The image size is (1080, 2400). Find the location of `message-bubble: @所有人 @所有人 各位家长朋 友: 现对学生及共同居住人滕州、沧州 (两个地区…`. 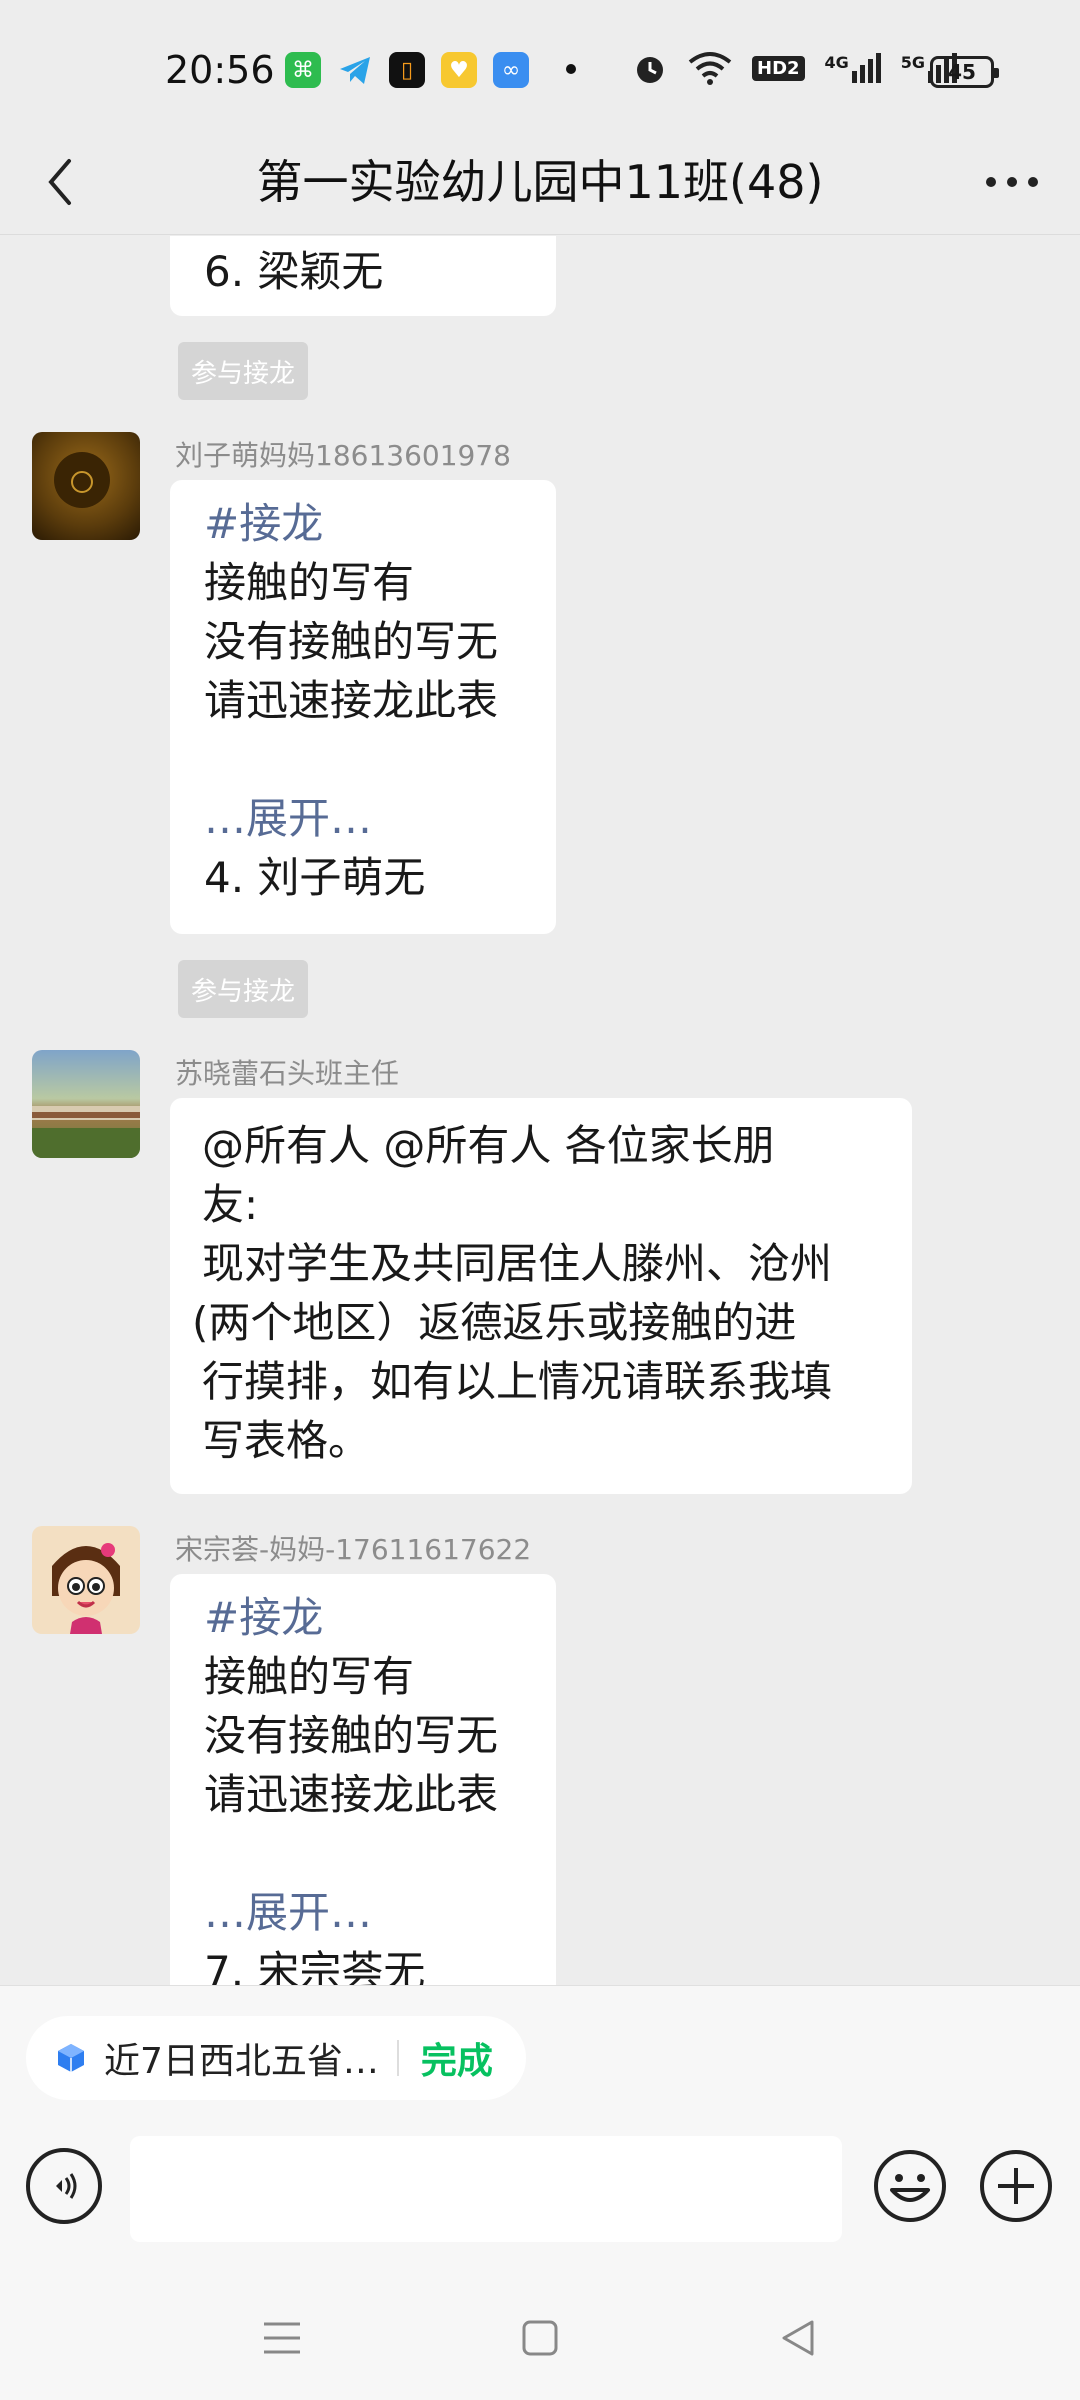

message-bubble: @所有人 @所有人 各位家长朋 友: 现对学生及共同居住人滕州、沧州 (两个地区… is located at coordinates (541, 1296).